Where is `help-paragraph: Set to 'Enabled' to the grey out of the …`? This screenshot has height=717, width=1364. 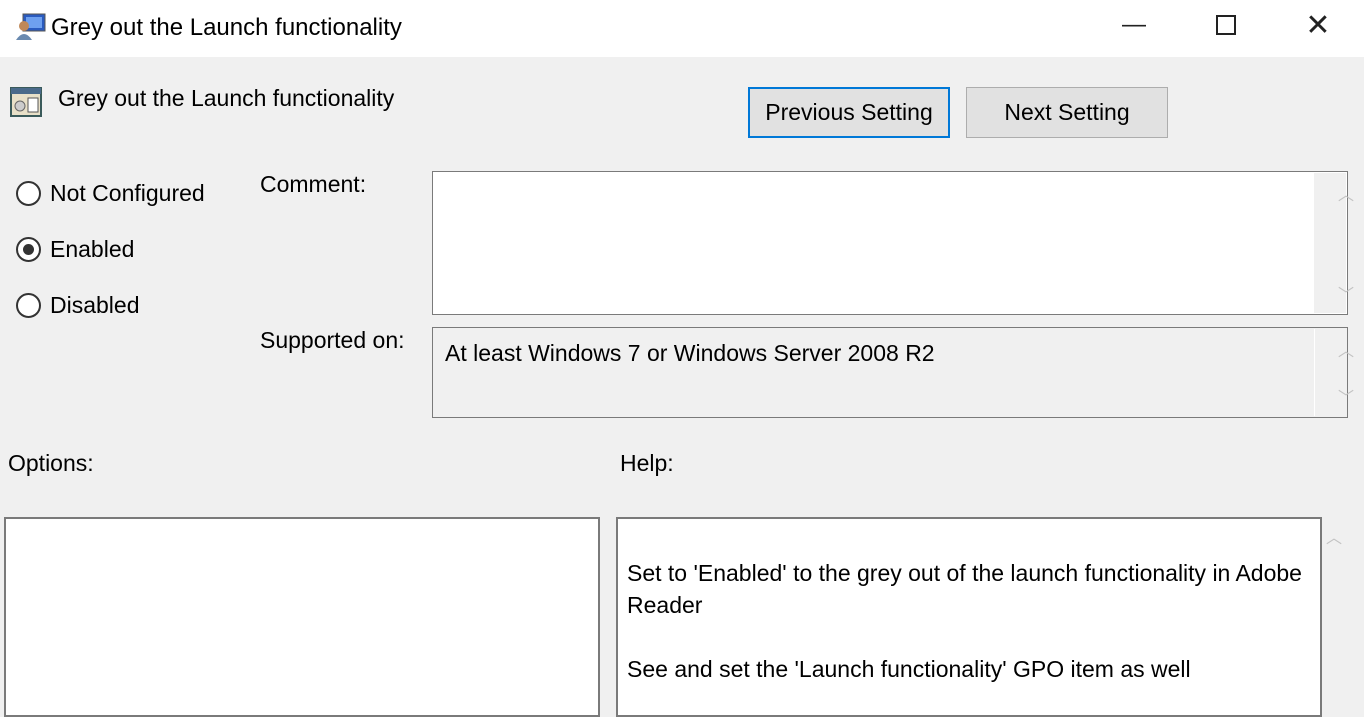
help-paragraph: Set to 'Enabled' to the grey out of the … is located at coordinates (964, 589).